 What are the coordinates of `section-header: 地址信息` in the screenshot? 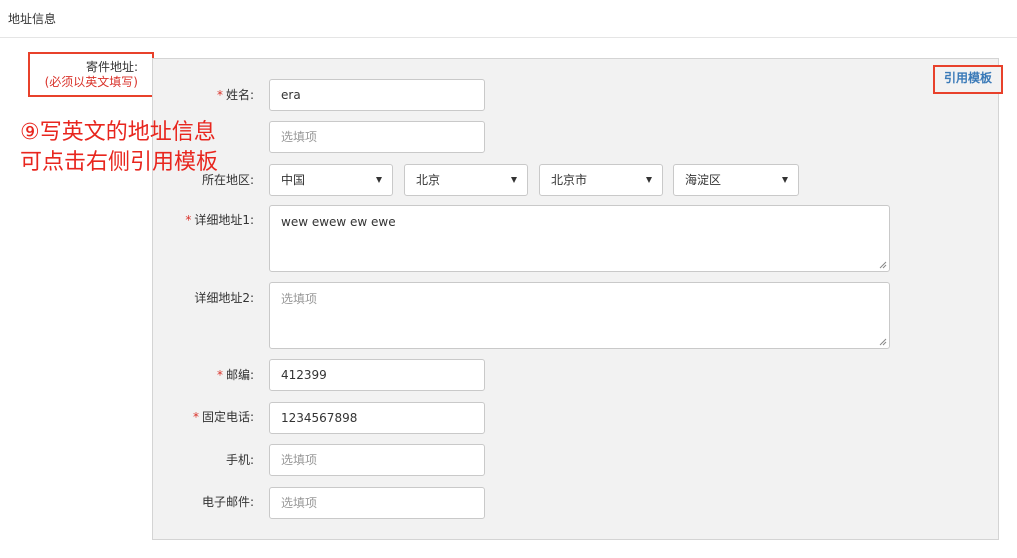 It's located at (508, 19).